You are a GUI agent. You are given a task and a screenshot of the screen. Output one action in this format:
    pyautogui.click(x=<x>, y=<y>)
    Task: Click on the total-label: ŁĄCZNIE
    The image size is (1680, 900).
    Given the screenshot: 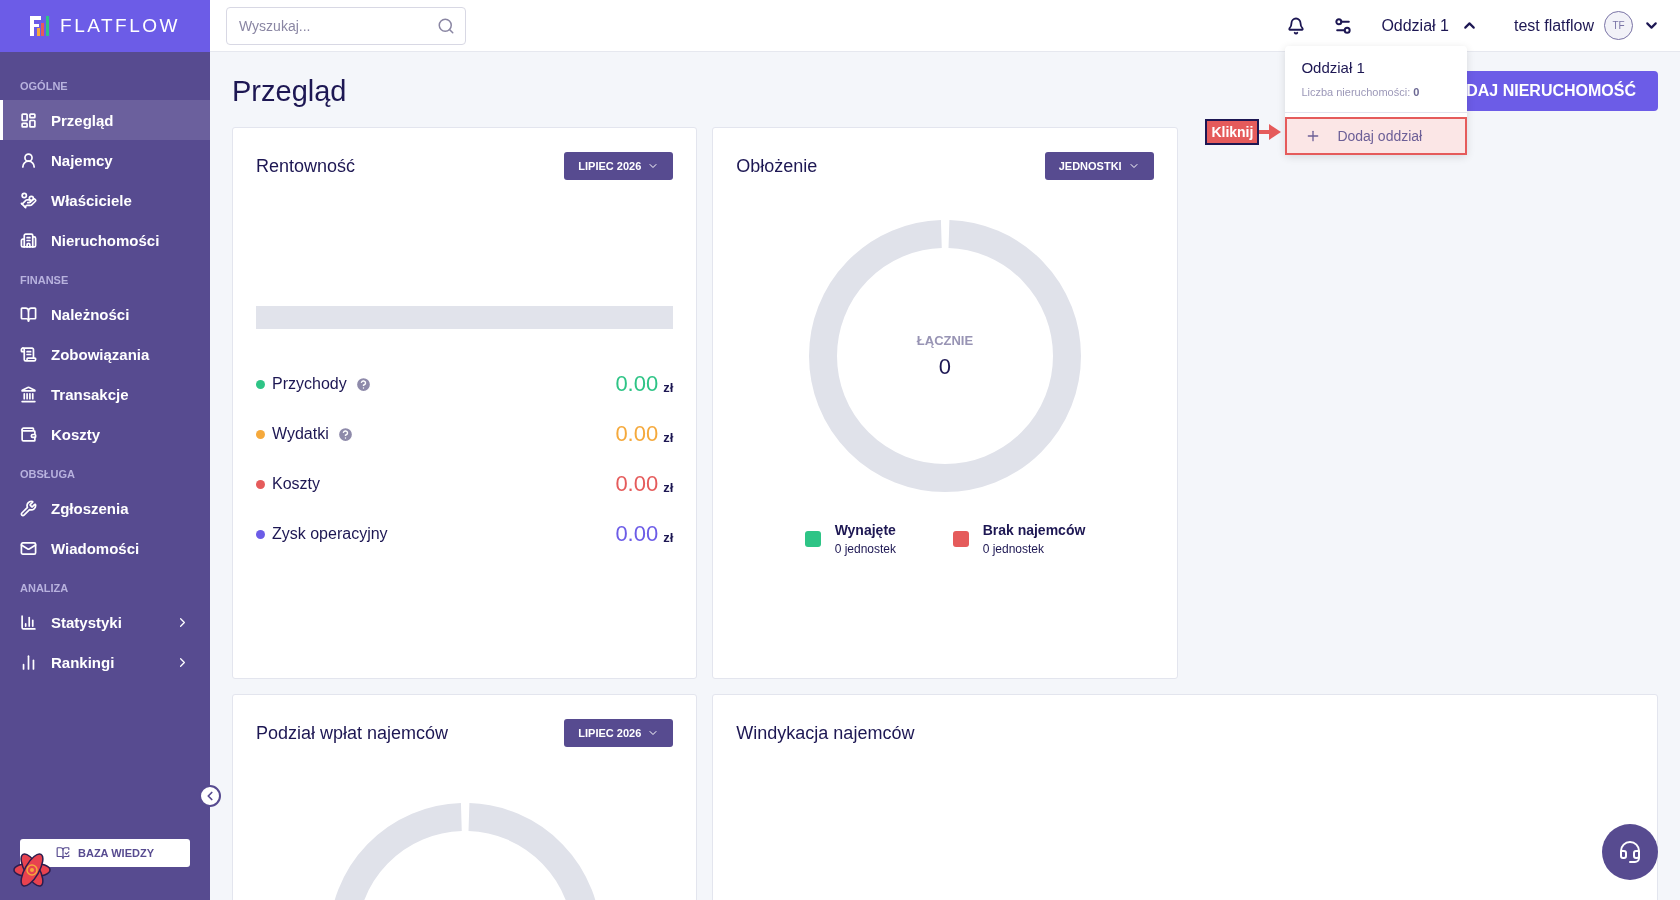 What is the action you would take?
    pyautogui.click(x=945, y=340)
    